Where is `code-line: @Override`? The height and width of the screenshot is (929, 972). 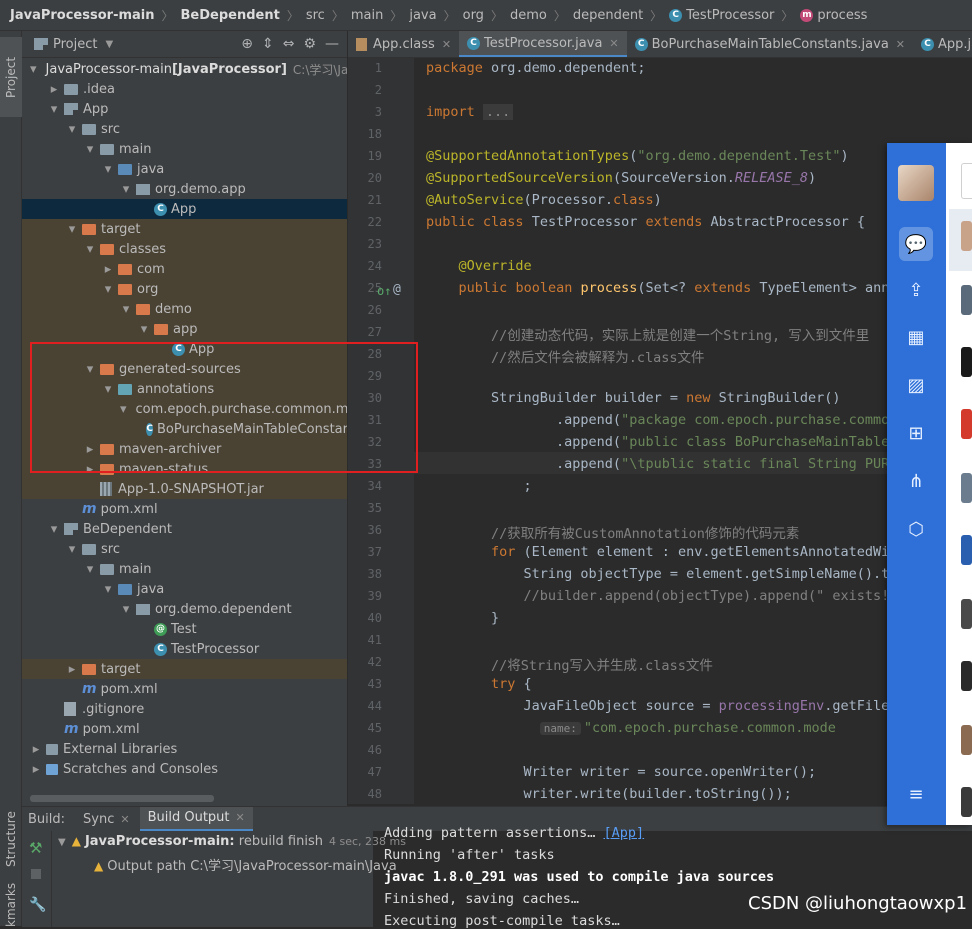
code-line: @Override is located at coordinates (479, 266).